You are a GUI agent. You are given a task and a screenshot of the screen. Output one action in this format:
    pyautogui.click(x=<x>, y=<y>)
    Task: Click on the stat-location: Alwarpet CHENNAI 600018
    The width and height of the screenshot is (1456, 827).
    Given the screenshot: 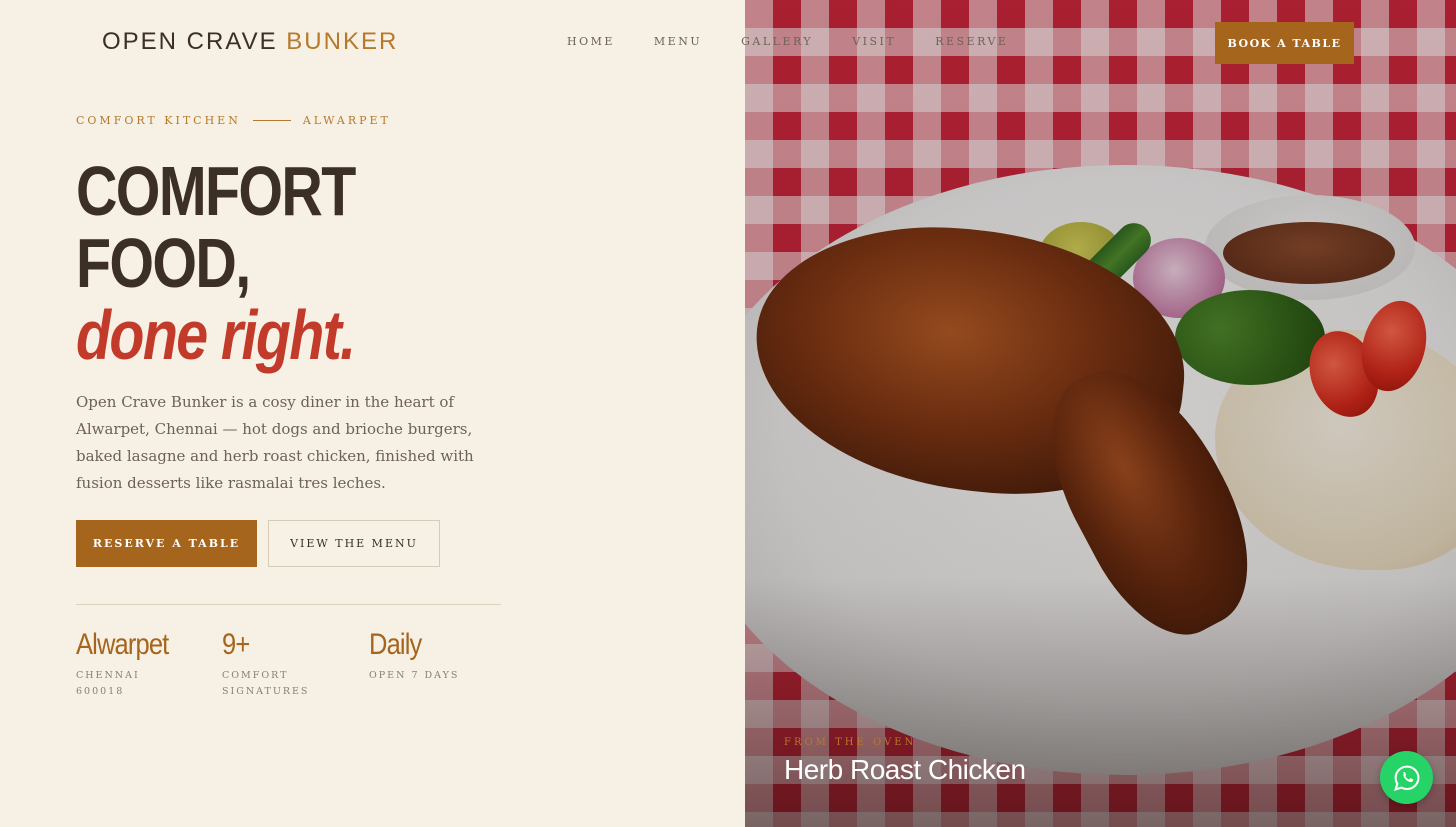 What is the action you would take?
    pyautogui.click(x=131, y=664)
    